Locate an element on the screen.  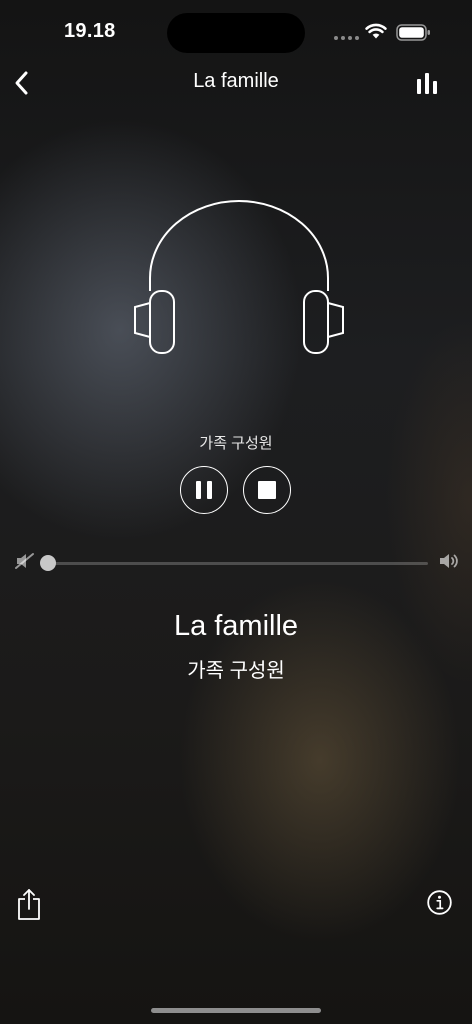
battery-icon is located at coordinates (413, 32).